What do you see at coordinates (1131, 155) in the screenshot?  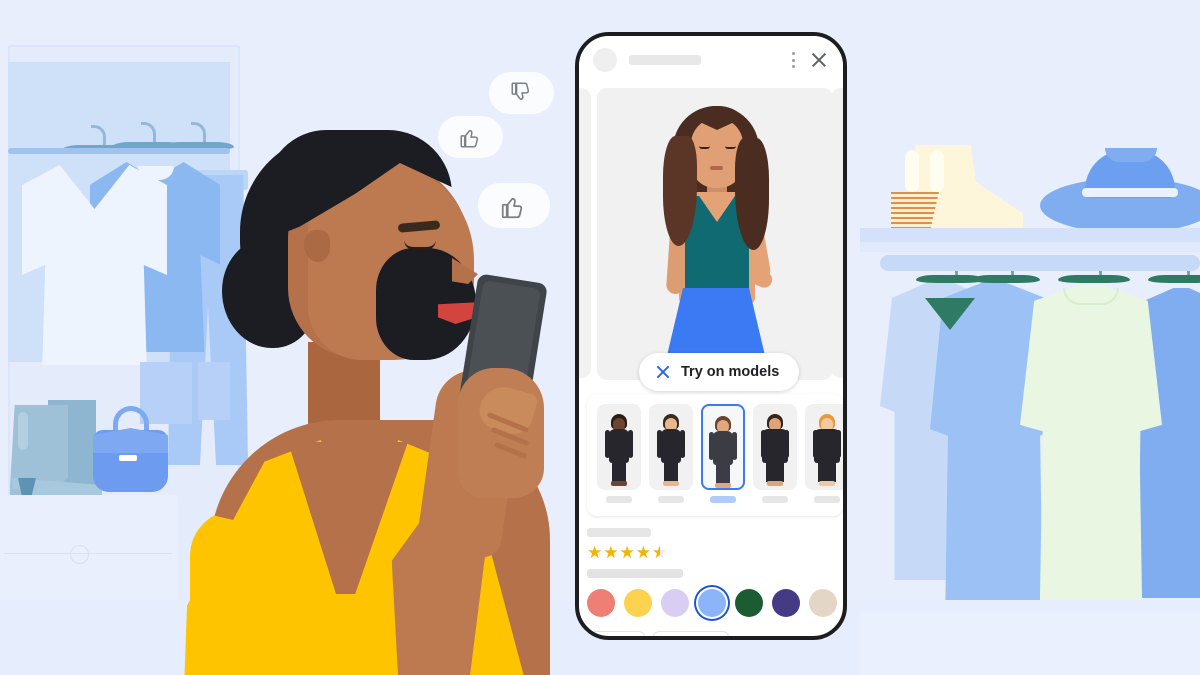 I see `blue-hat-crown-dip` at bounding box center [1131, 155].